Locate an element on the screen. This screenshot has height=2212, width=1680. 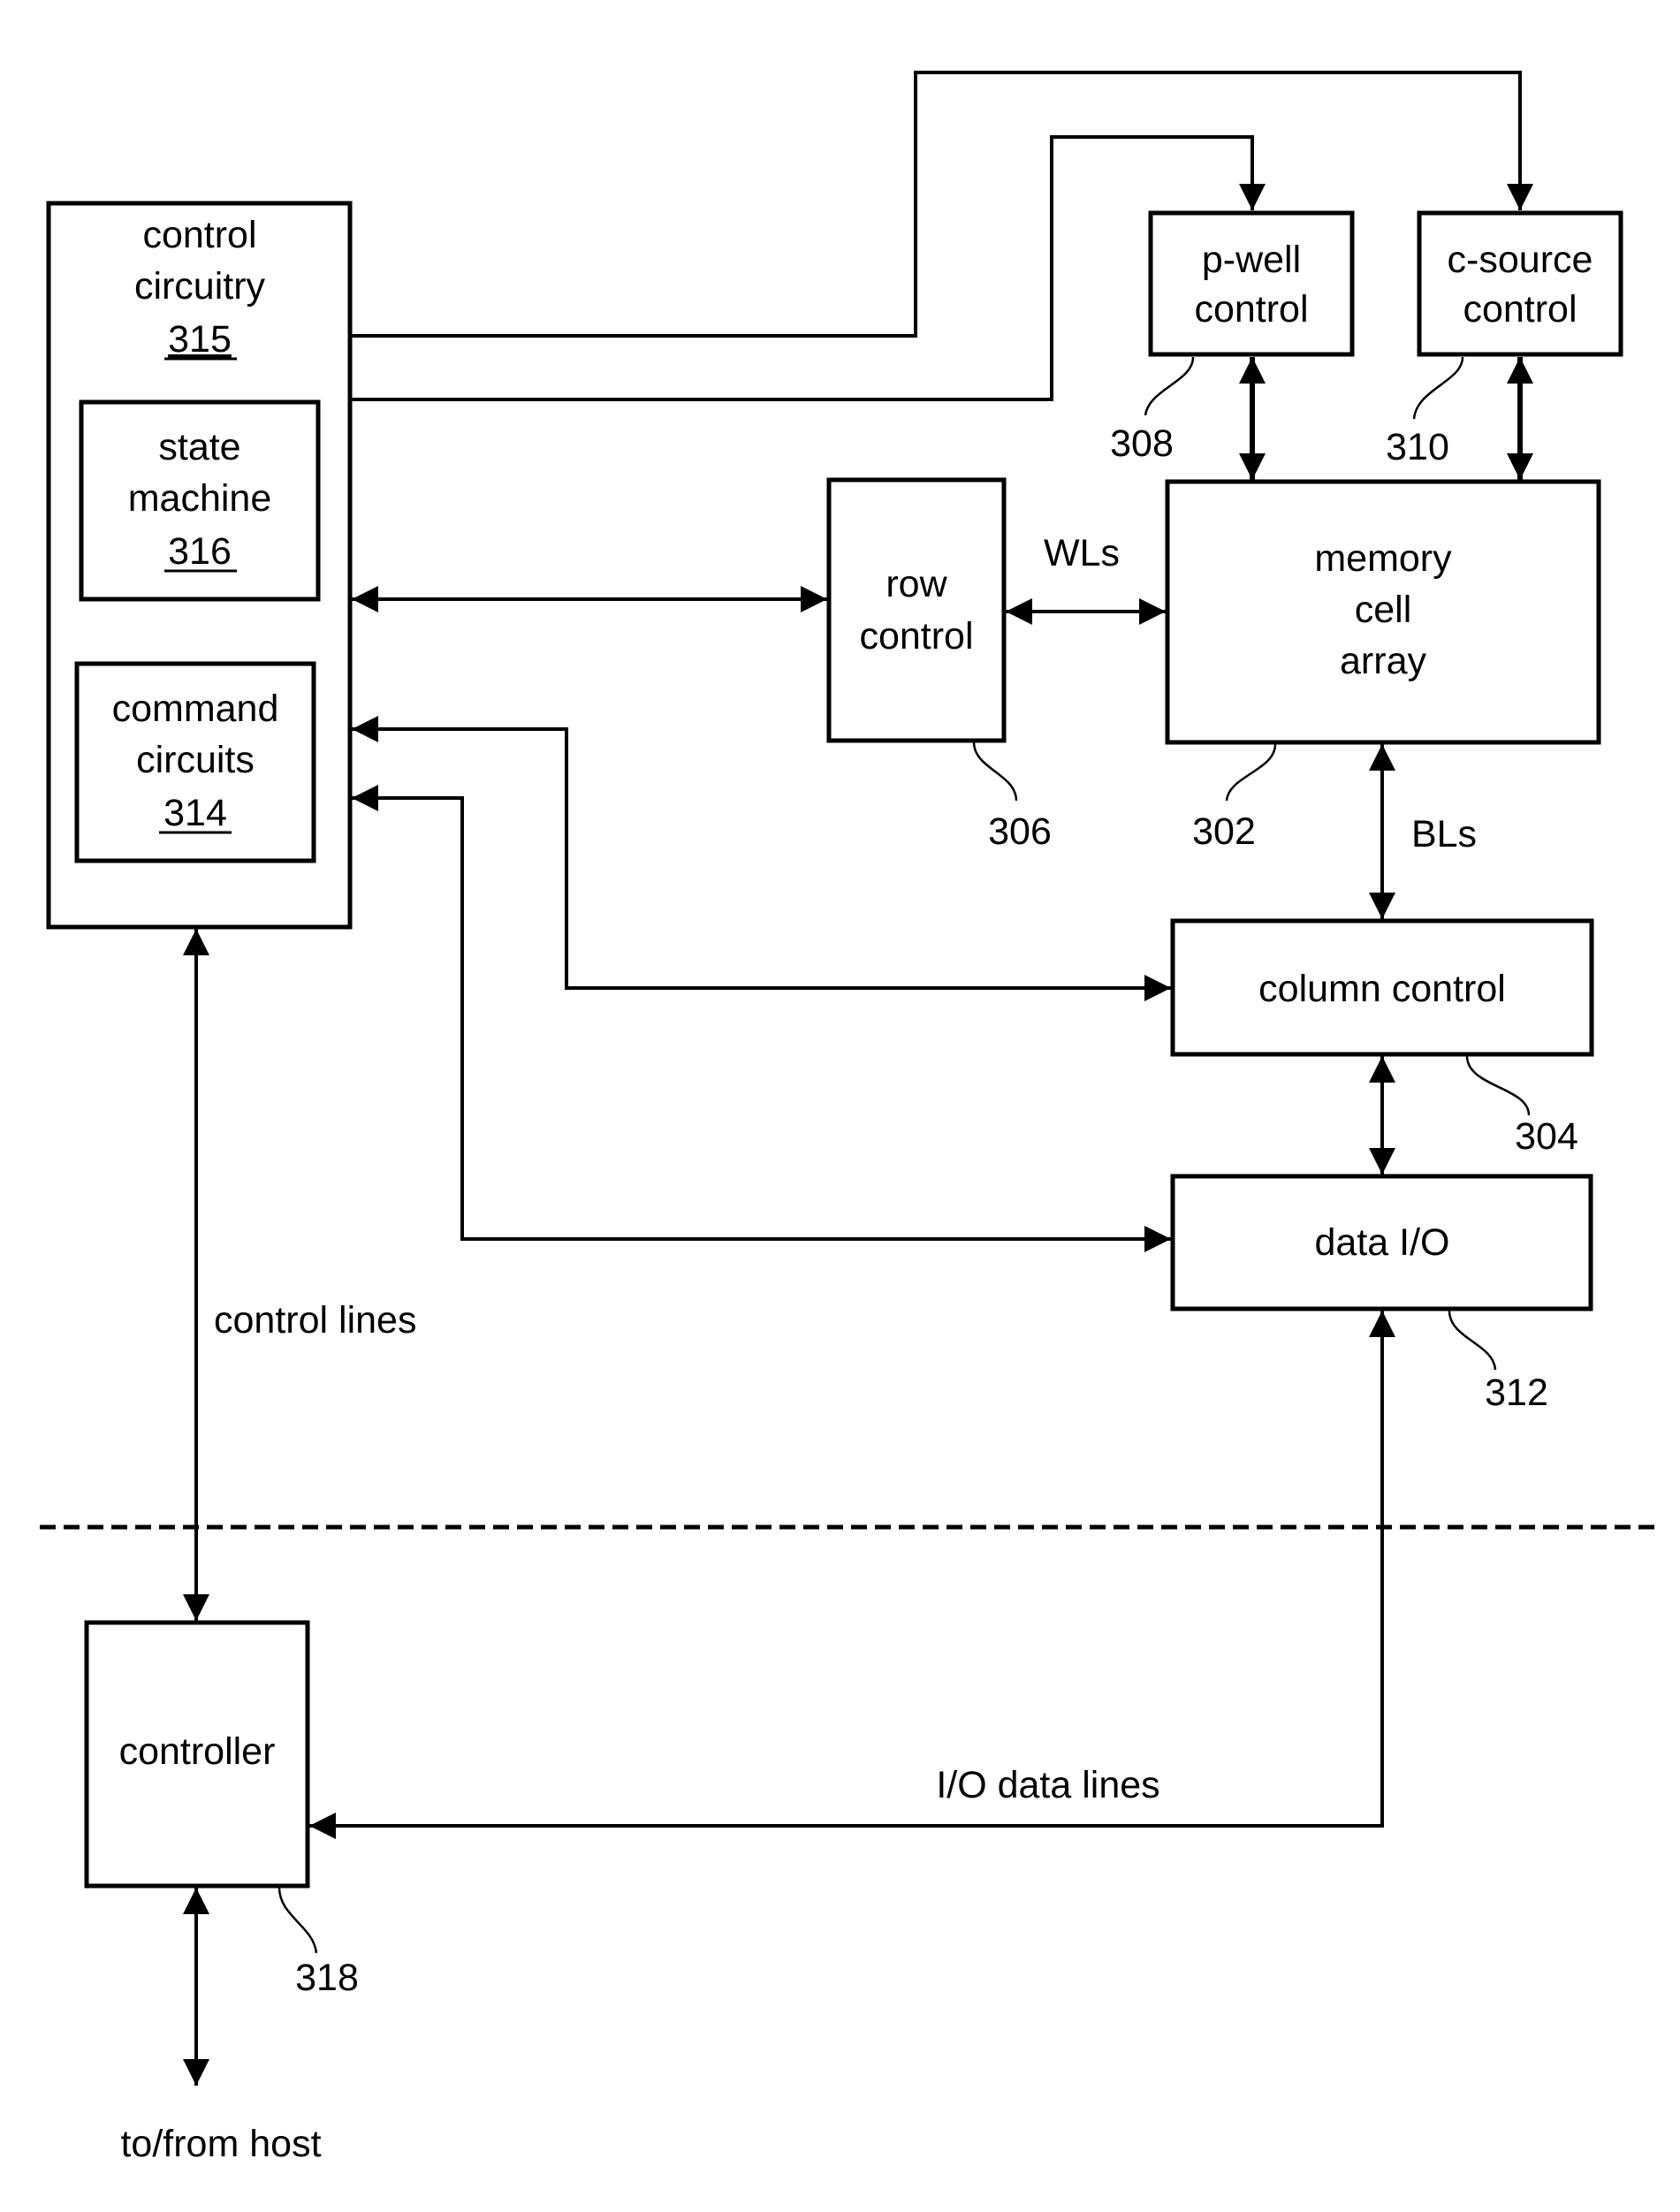
control-circuitry-label-1: control is located at coordinates (199, 235).